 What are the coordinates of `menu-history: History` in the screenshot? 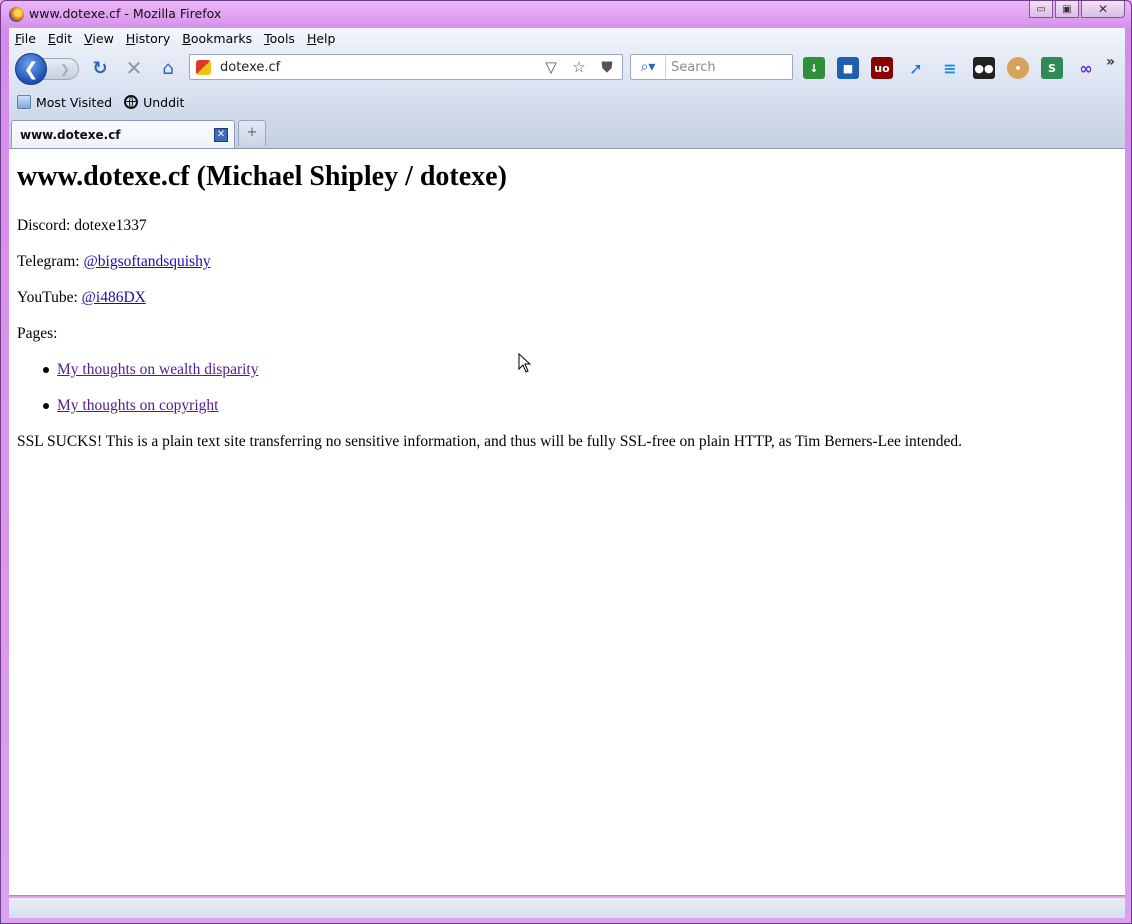 It's located at (148, 38).